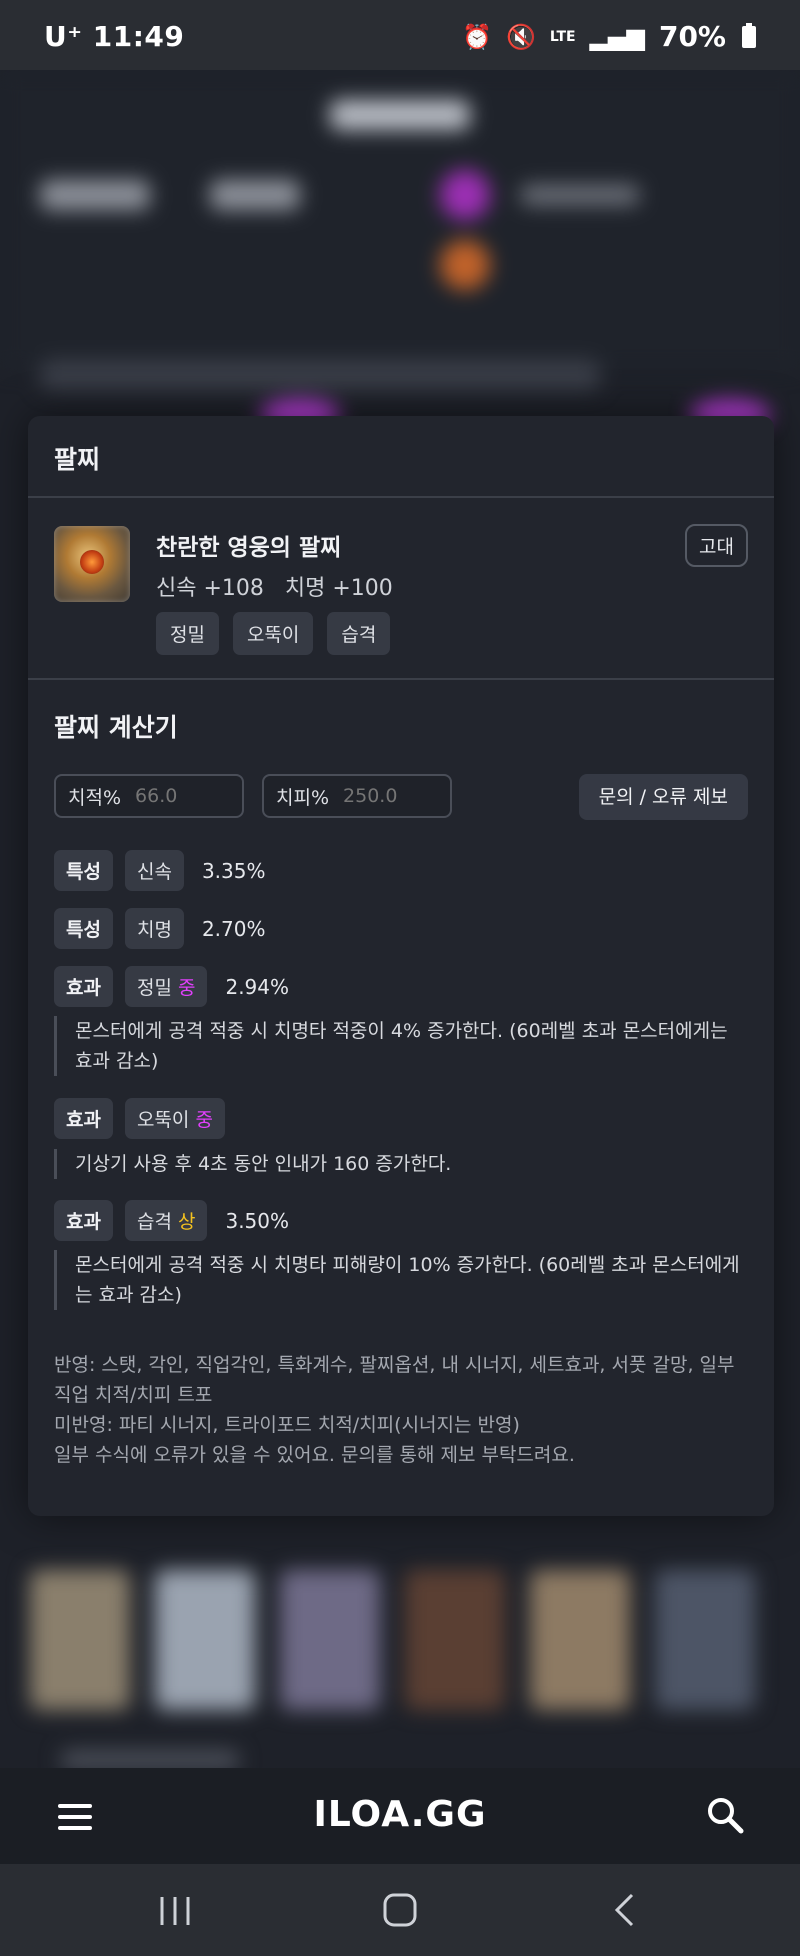  What do you see at coordinates (477, 36) in the screenshot?
I see `alarm-icon: ⏰` at bounding box center [477, 36].